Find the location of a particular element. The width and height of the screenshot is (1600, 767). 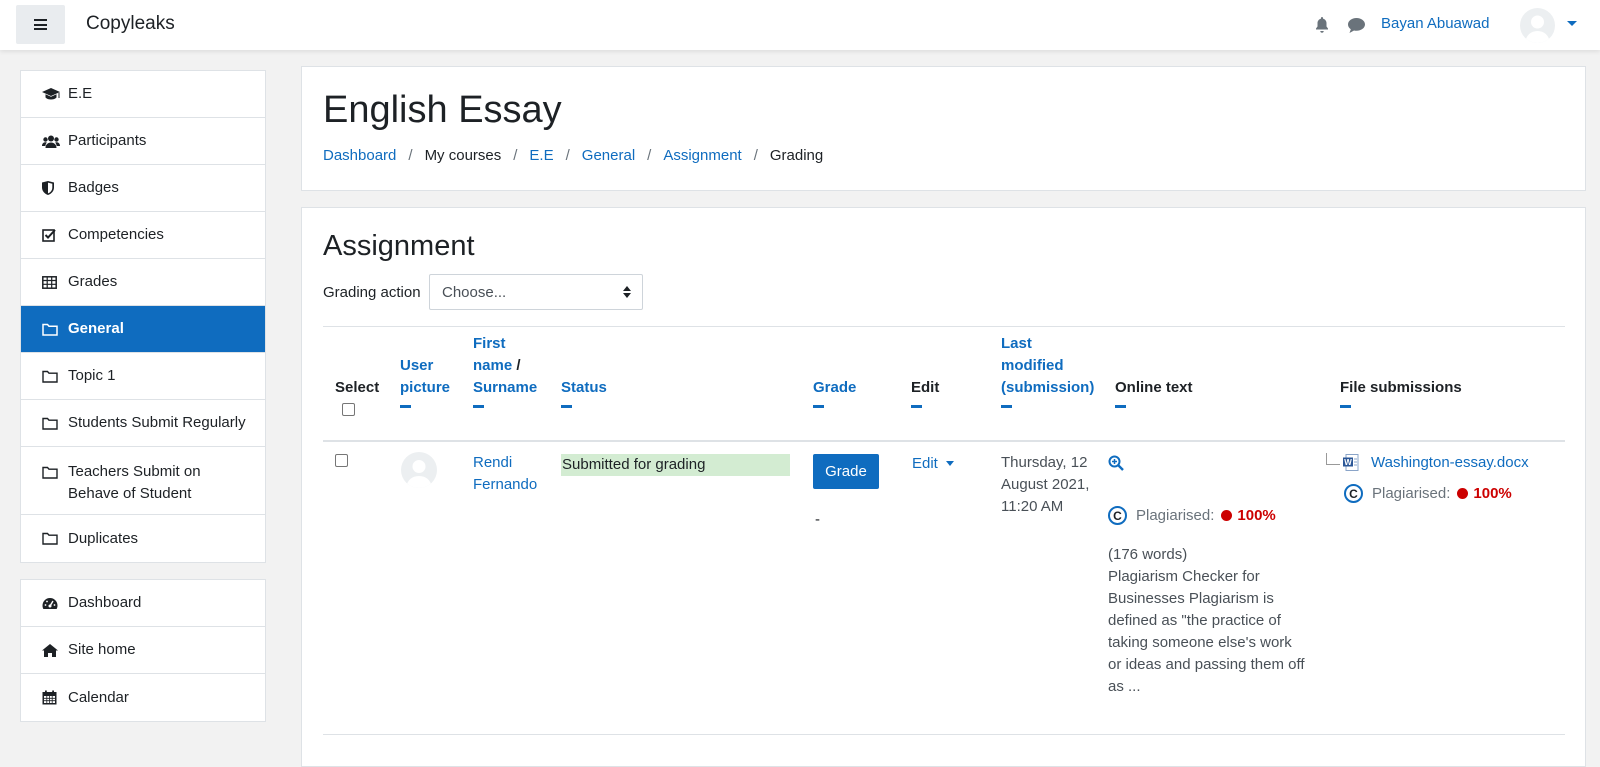

tachometer-icon is located at coordinates (53, 603).